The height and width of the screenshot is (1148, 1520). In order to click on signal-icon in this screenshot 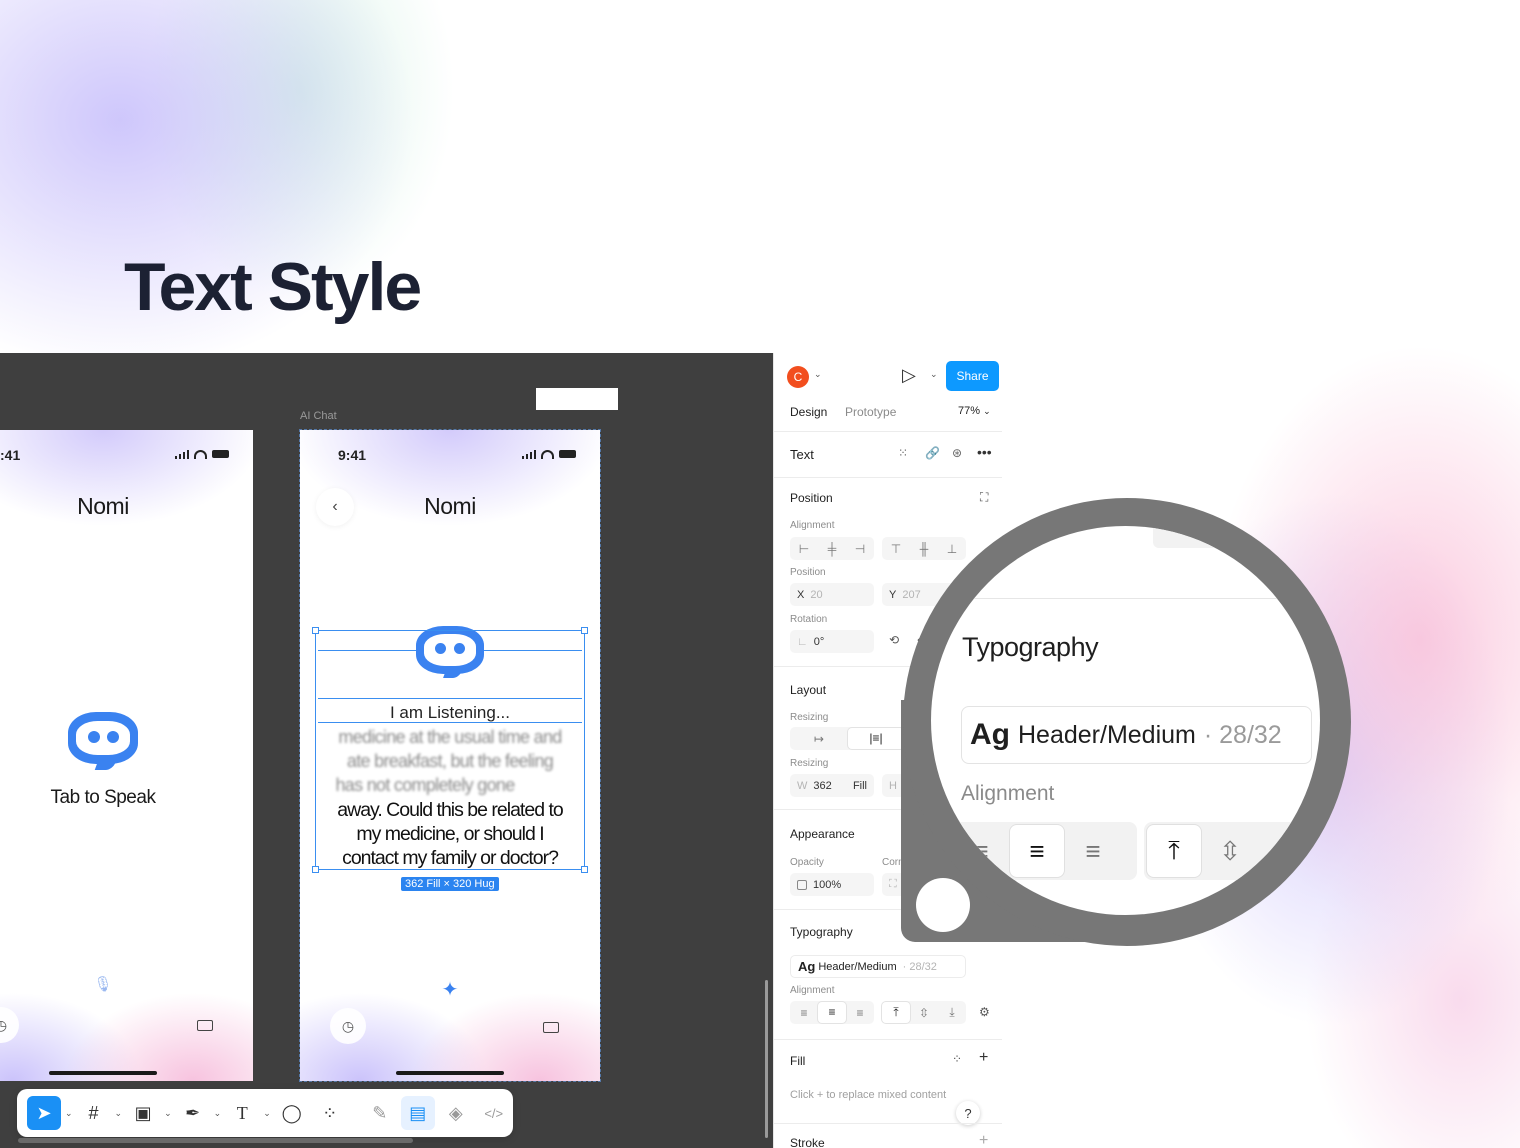, I will do `click(181, 454)`.